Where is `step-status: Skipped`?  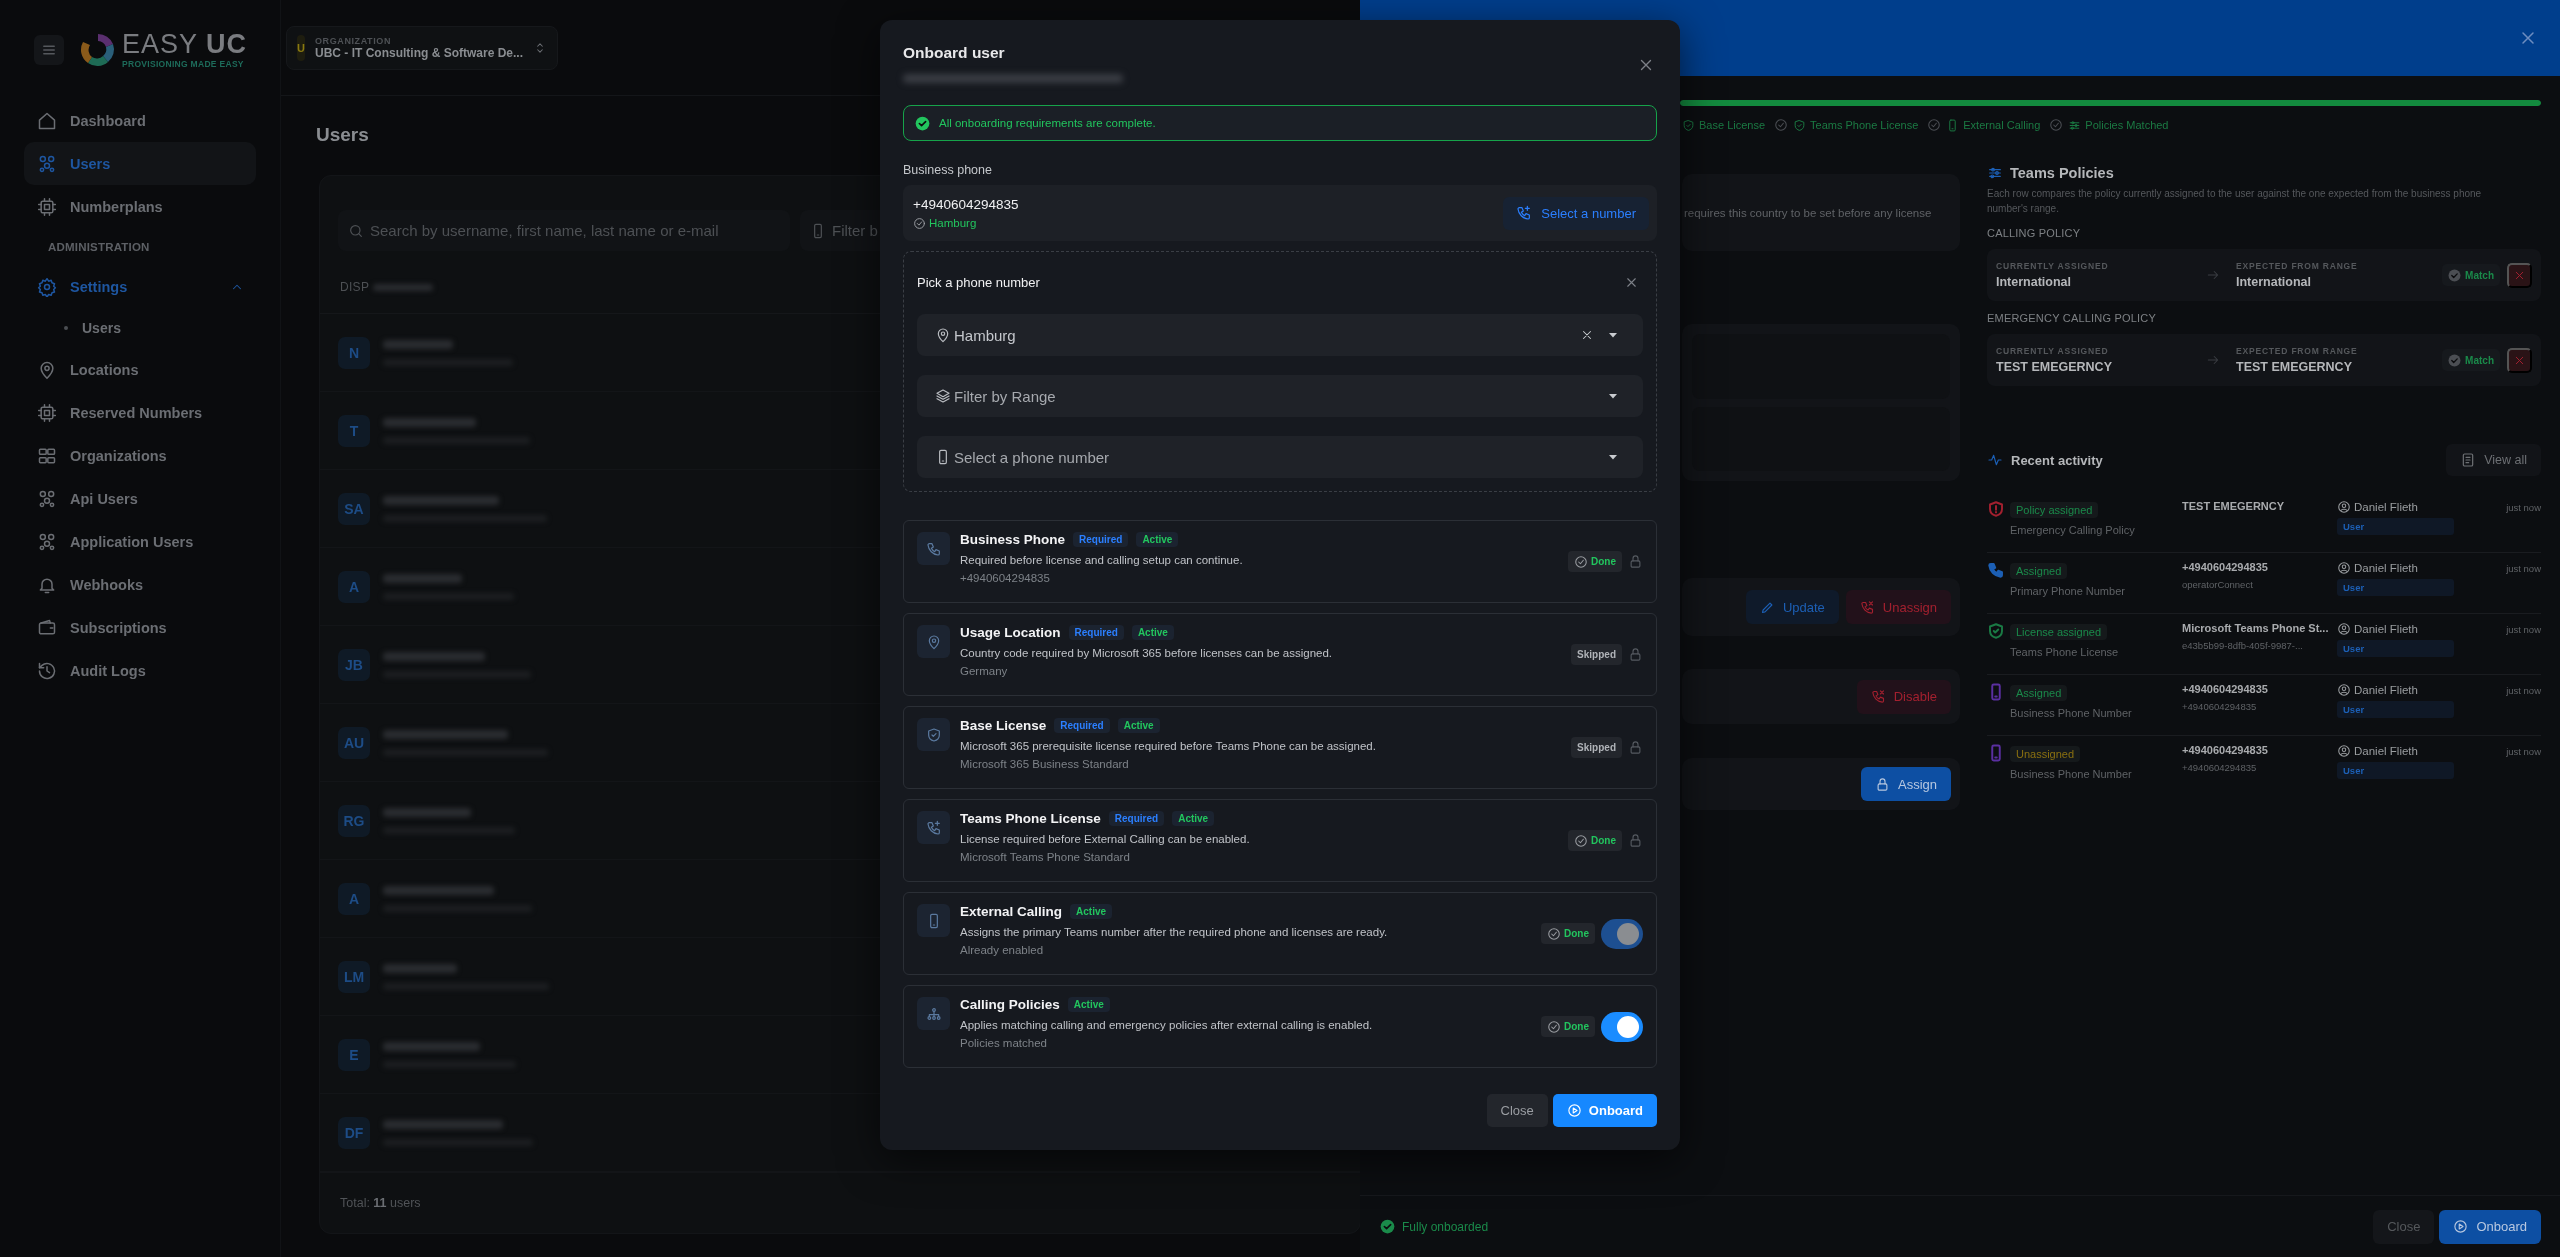 step-status: Skipped is located at coordinates (1596, 747).